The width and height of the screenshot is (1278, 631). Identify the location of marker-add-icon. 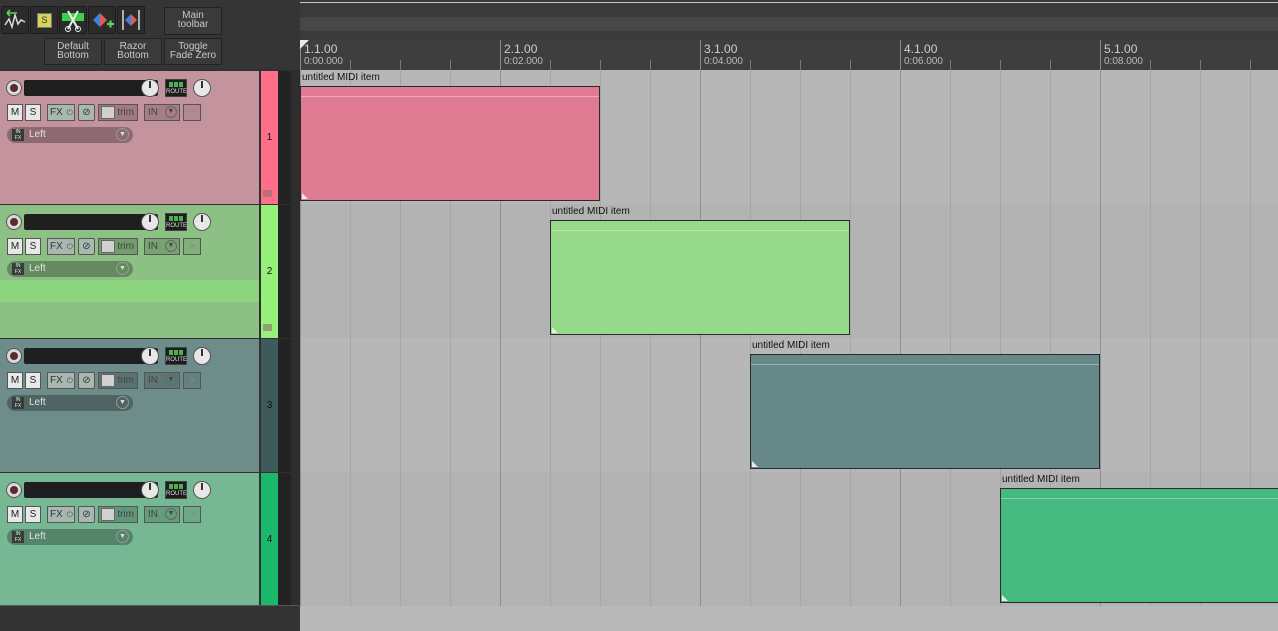
(102, 20).